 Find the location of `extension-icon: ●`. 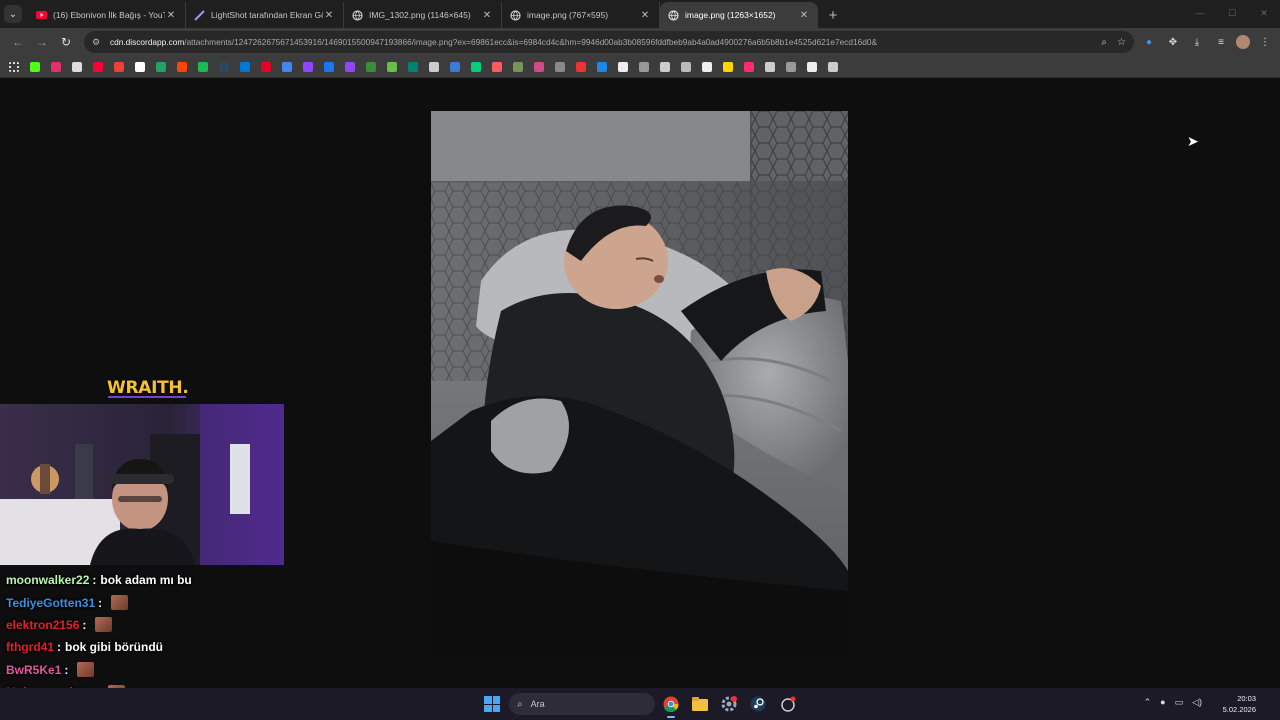

extension-icon: ● is located at coordinates (1149, 42).